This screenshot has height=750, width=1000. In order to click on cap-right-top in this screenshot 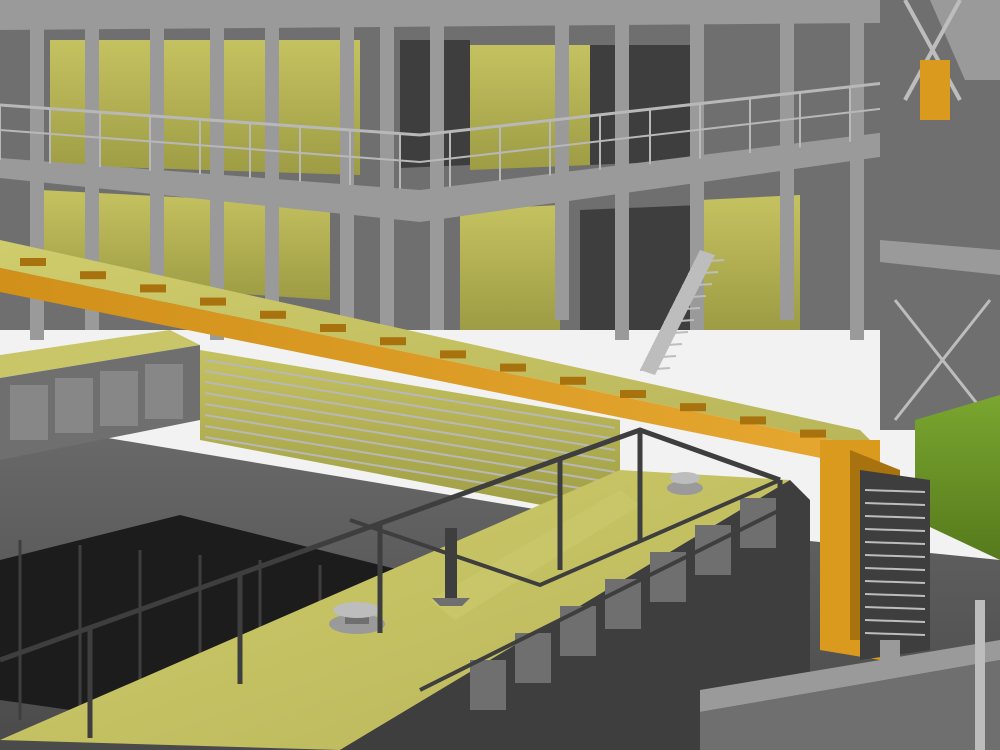, I will do `click(685, 478)`.